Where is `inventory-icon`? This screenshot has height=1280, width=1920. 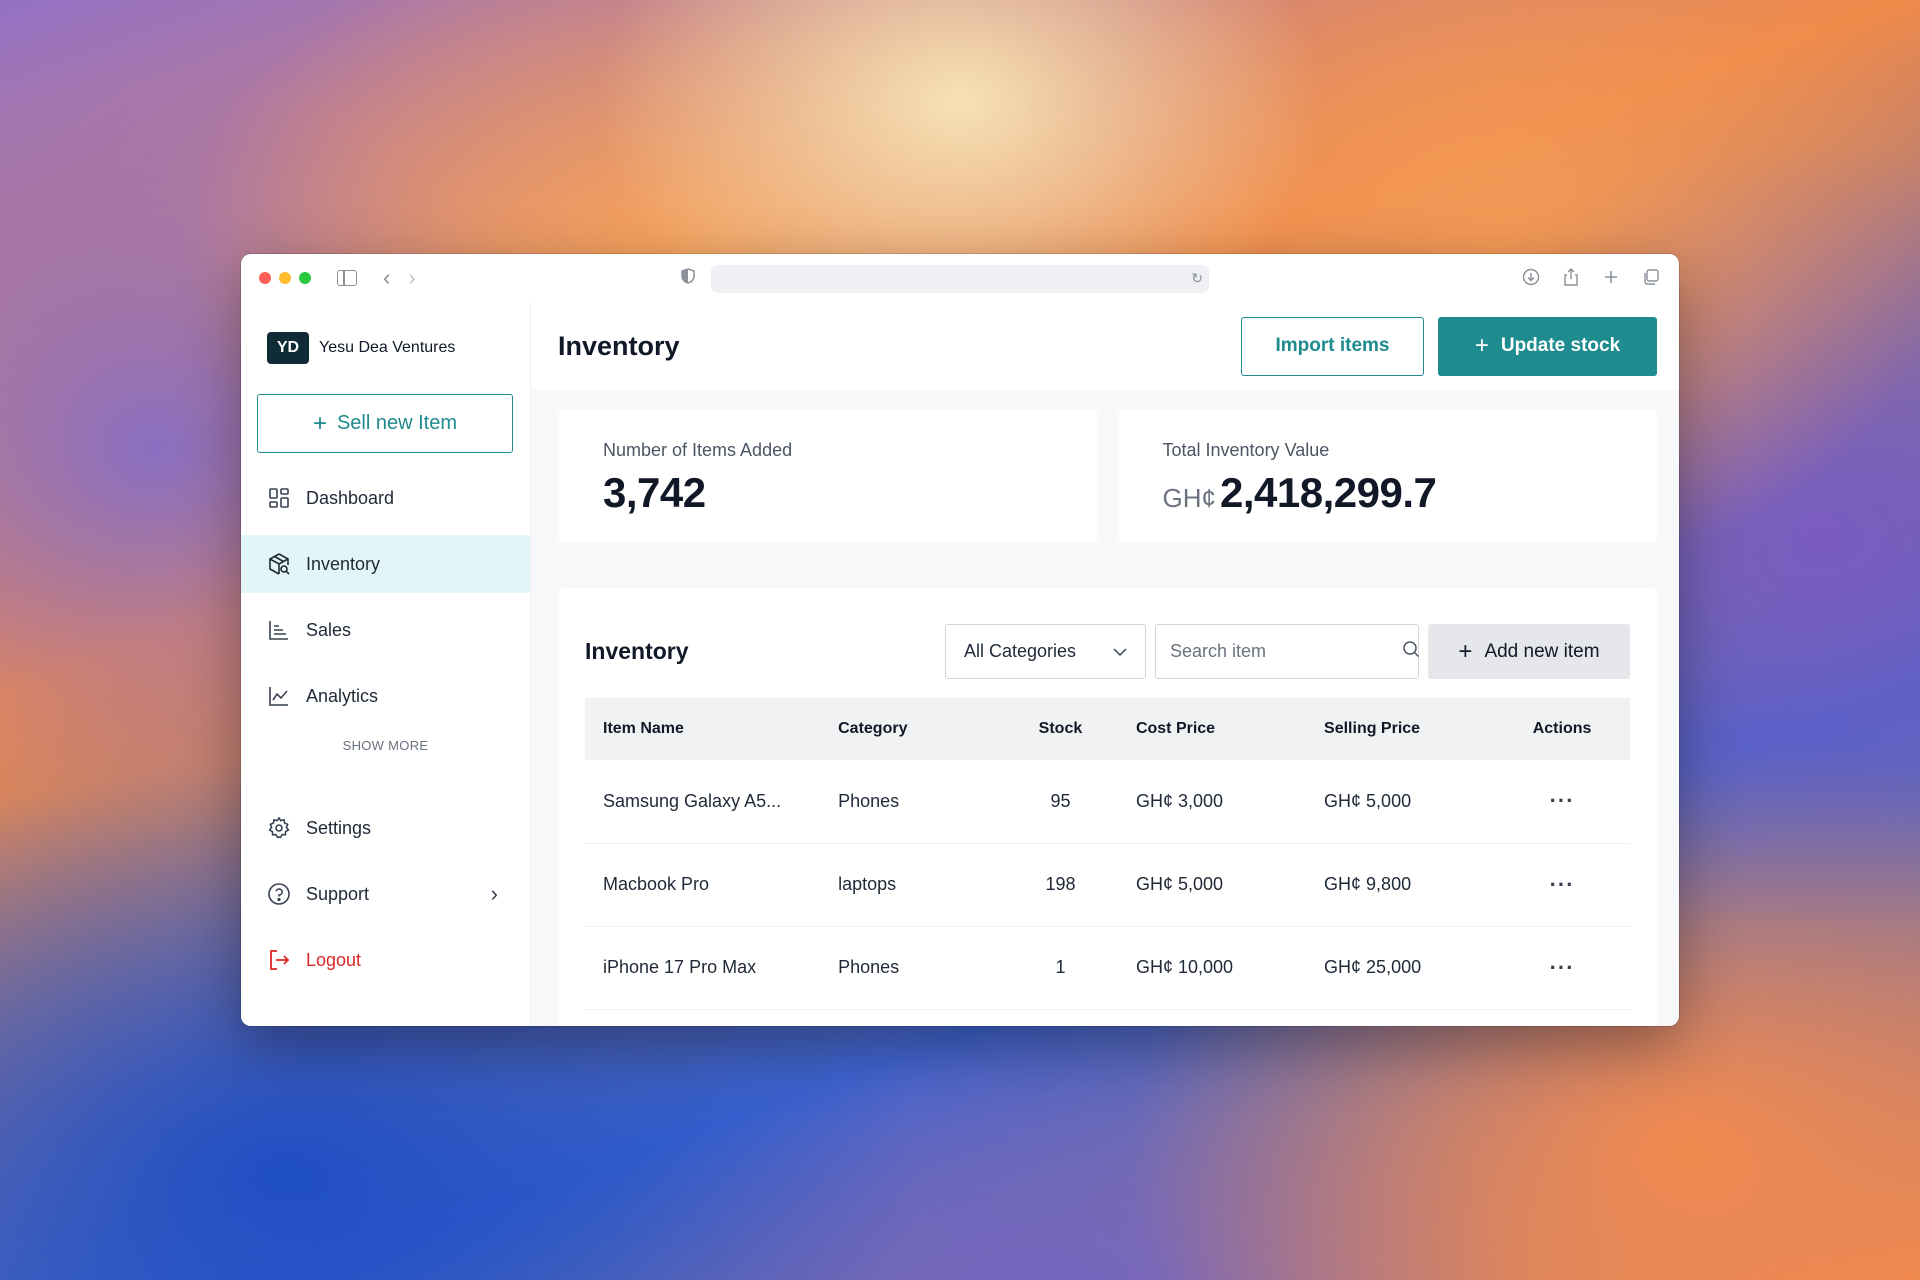 inventory-icon is located at coordinates (279, 564).